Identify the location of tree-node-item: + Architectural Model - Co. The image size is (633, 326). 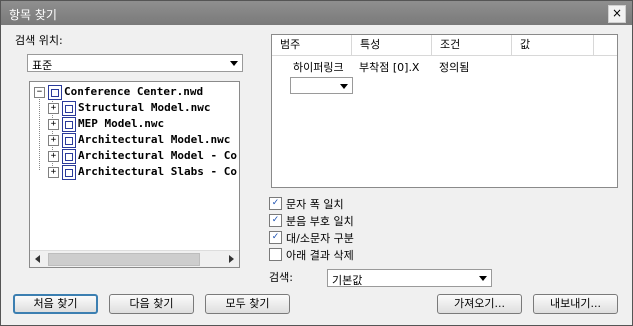
(143, 156).